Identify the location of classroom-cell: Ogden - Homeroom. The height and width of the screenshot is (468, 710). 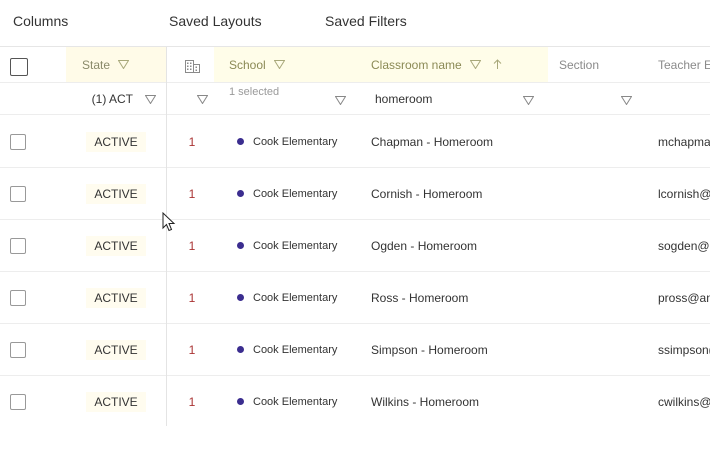
(424, 245).